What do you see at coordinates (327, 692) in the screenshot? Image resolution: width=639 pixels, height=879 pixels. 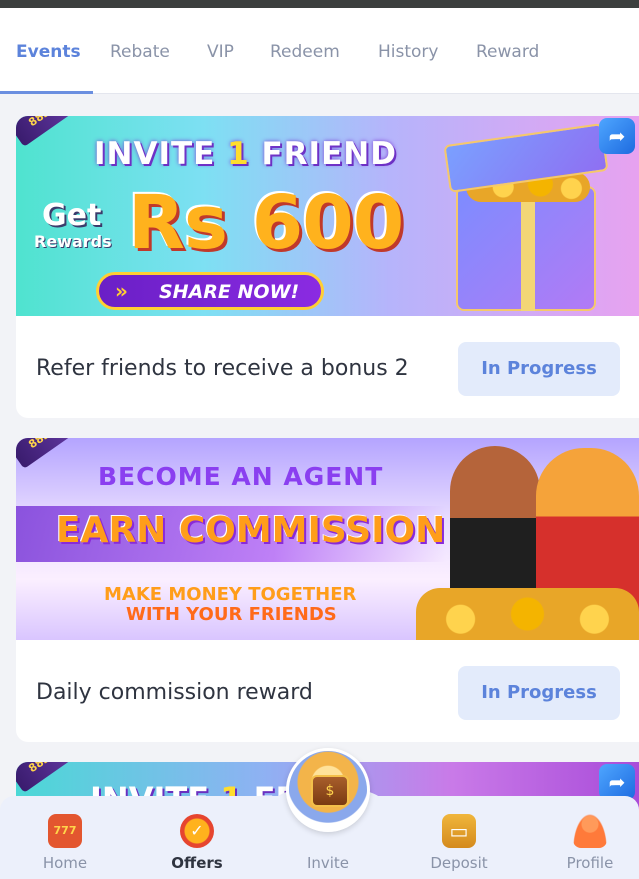 I see `event-card-footer: Daily commission reward In Progress` at bounding box center [327, 692].